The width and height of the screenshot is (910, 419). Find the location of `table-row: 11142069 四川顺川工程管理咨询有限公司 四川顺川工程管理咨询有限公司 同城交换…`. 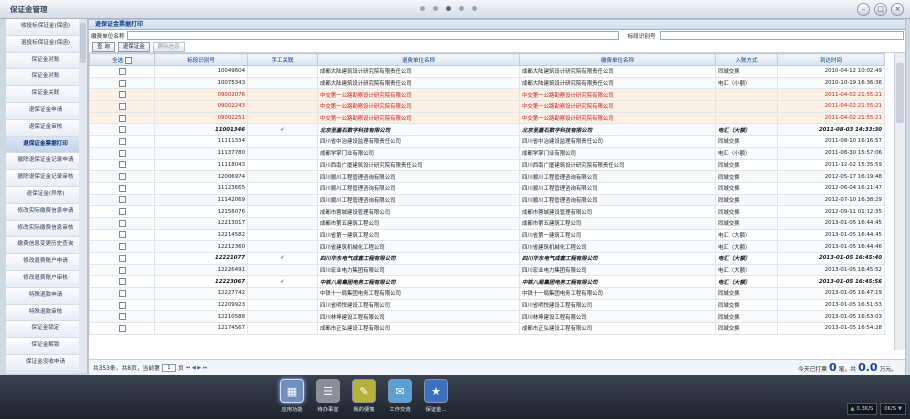

table-row: 11142069 四川顺川工程管理咨询有限公司 四川顺川工程管理咨询有限公司 同城交换… is located at coordinates (487, 200).